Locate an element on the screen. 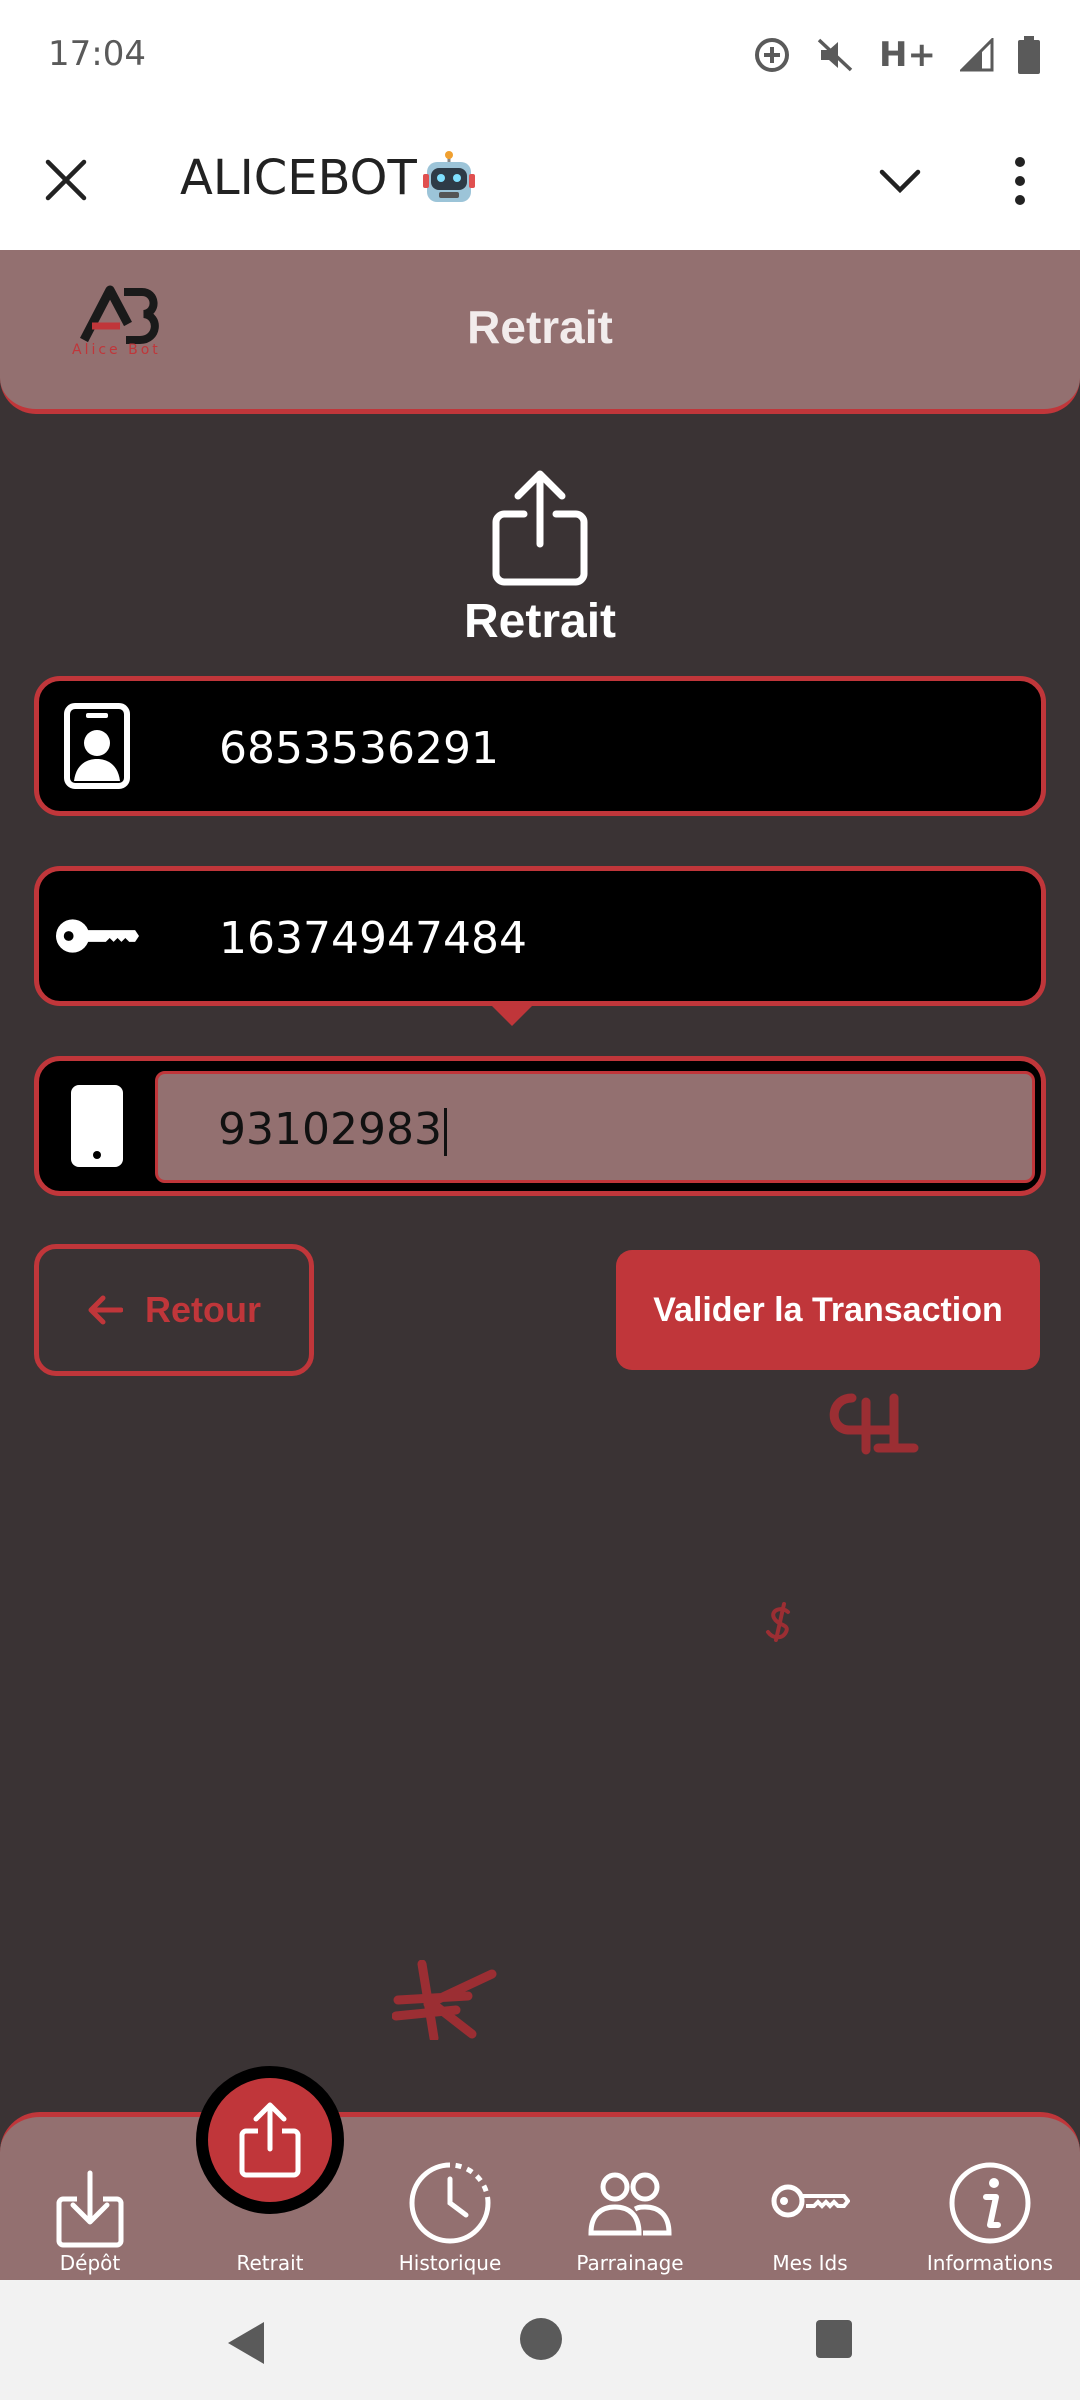 The image size is (1080, 2400). id-badge-icon is located at coordinates (97, 746).